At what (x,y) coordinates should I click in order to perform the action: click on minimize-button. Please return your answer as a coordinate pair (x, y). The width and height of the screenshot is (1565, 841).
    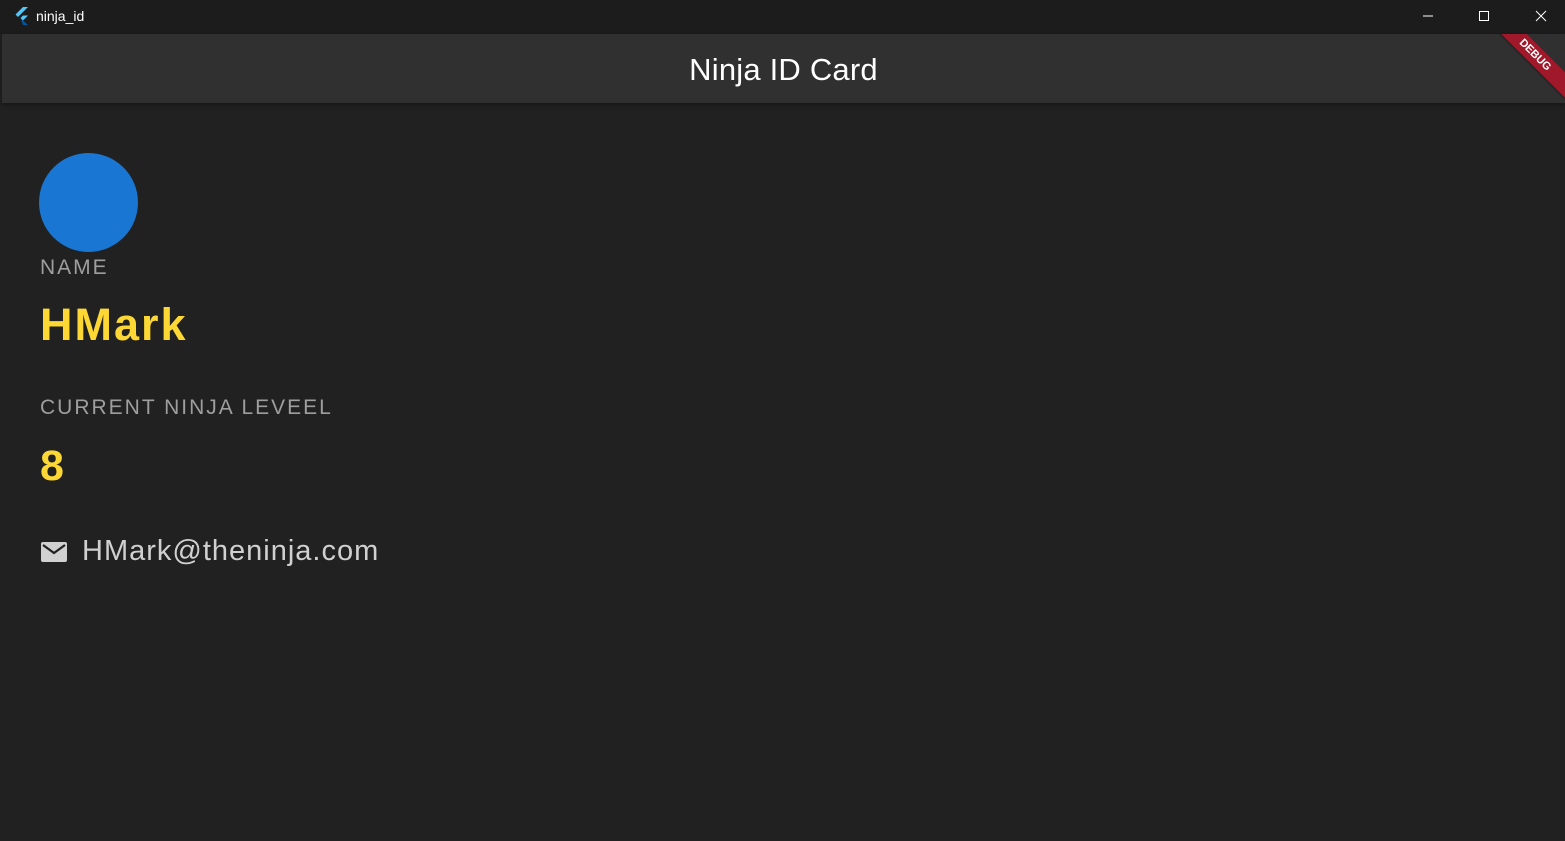
    Looking at the image, I should click on (1428, 16).